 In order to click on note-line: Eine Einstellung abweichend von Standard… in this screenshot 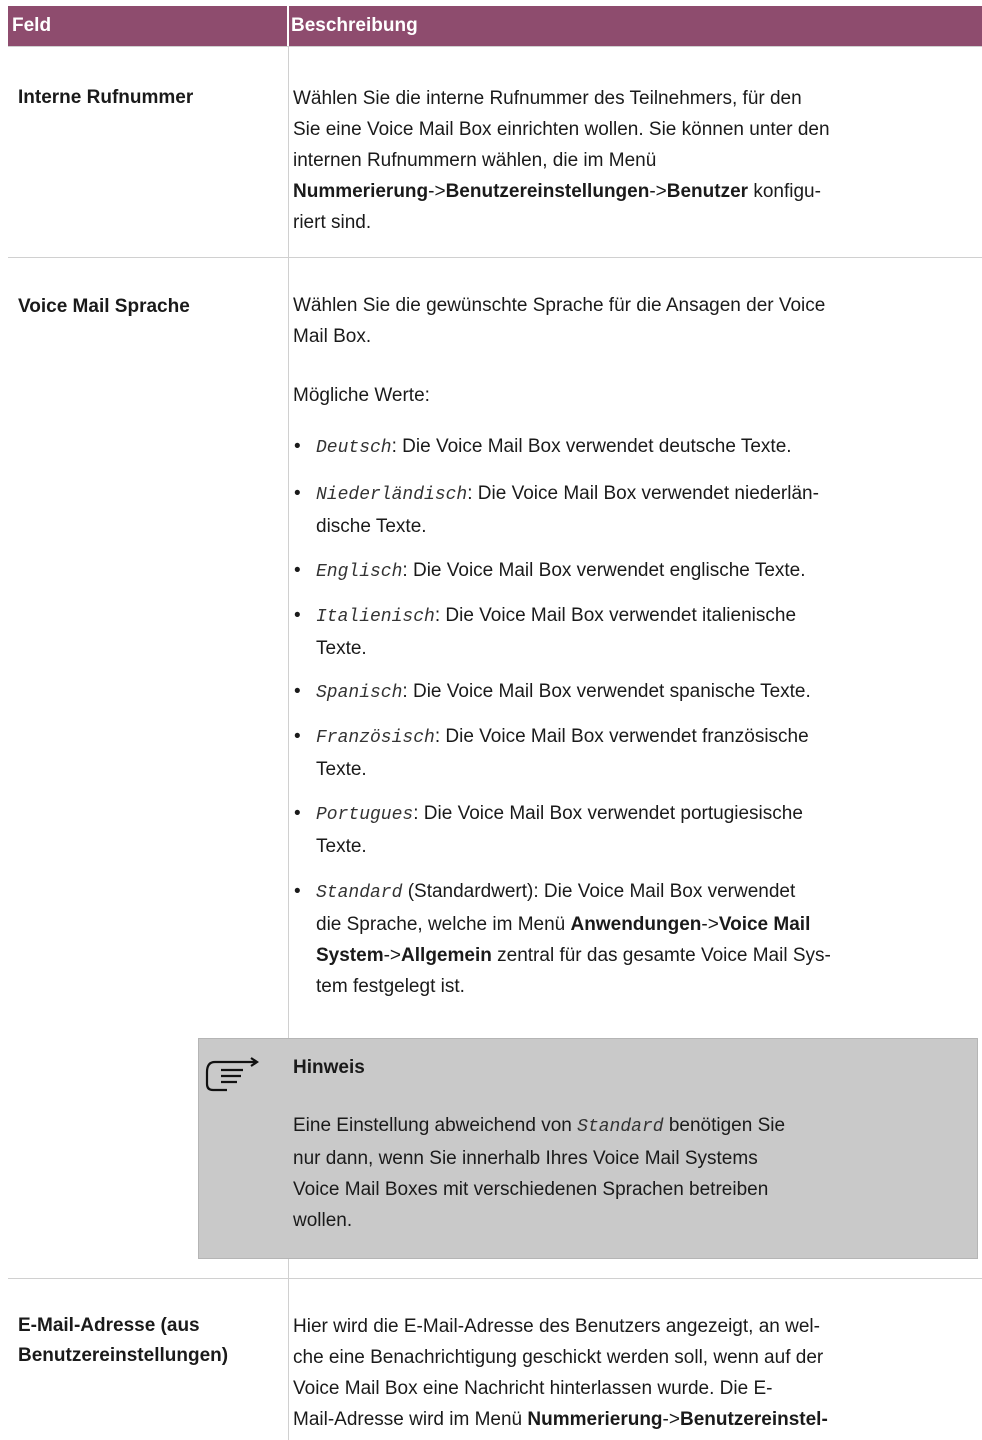, I will do `click(623, 1126)`.